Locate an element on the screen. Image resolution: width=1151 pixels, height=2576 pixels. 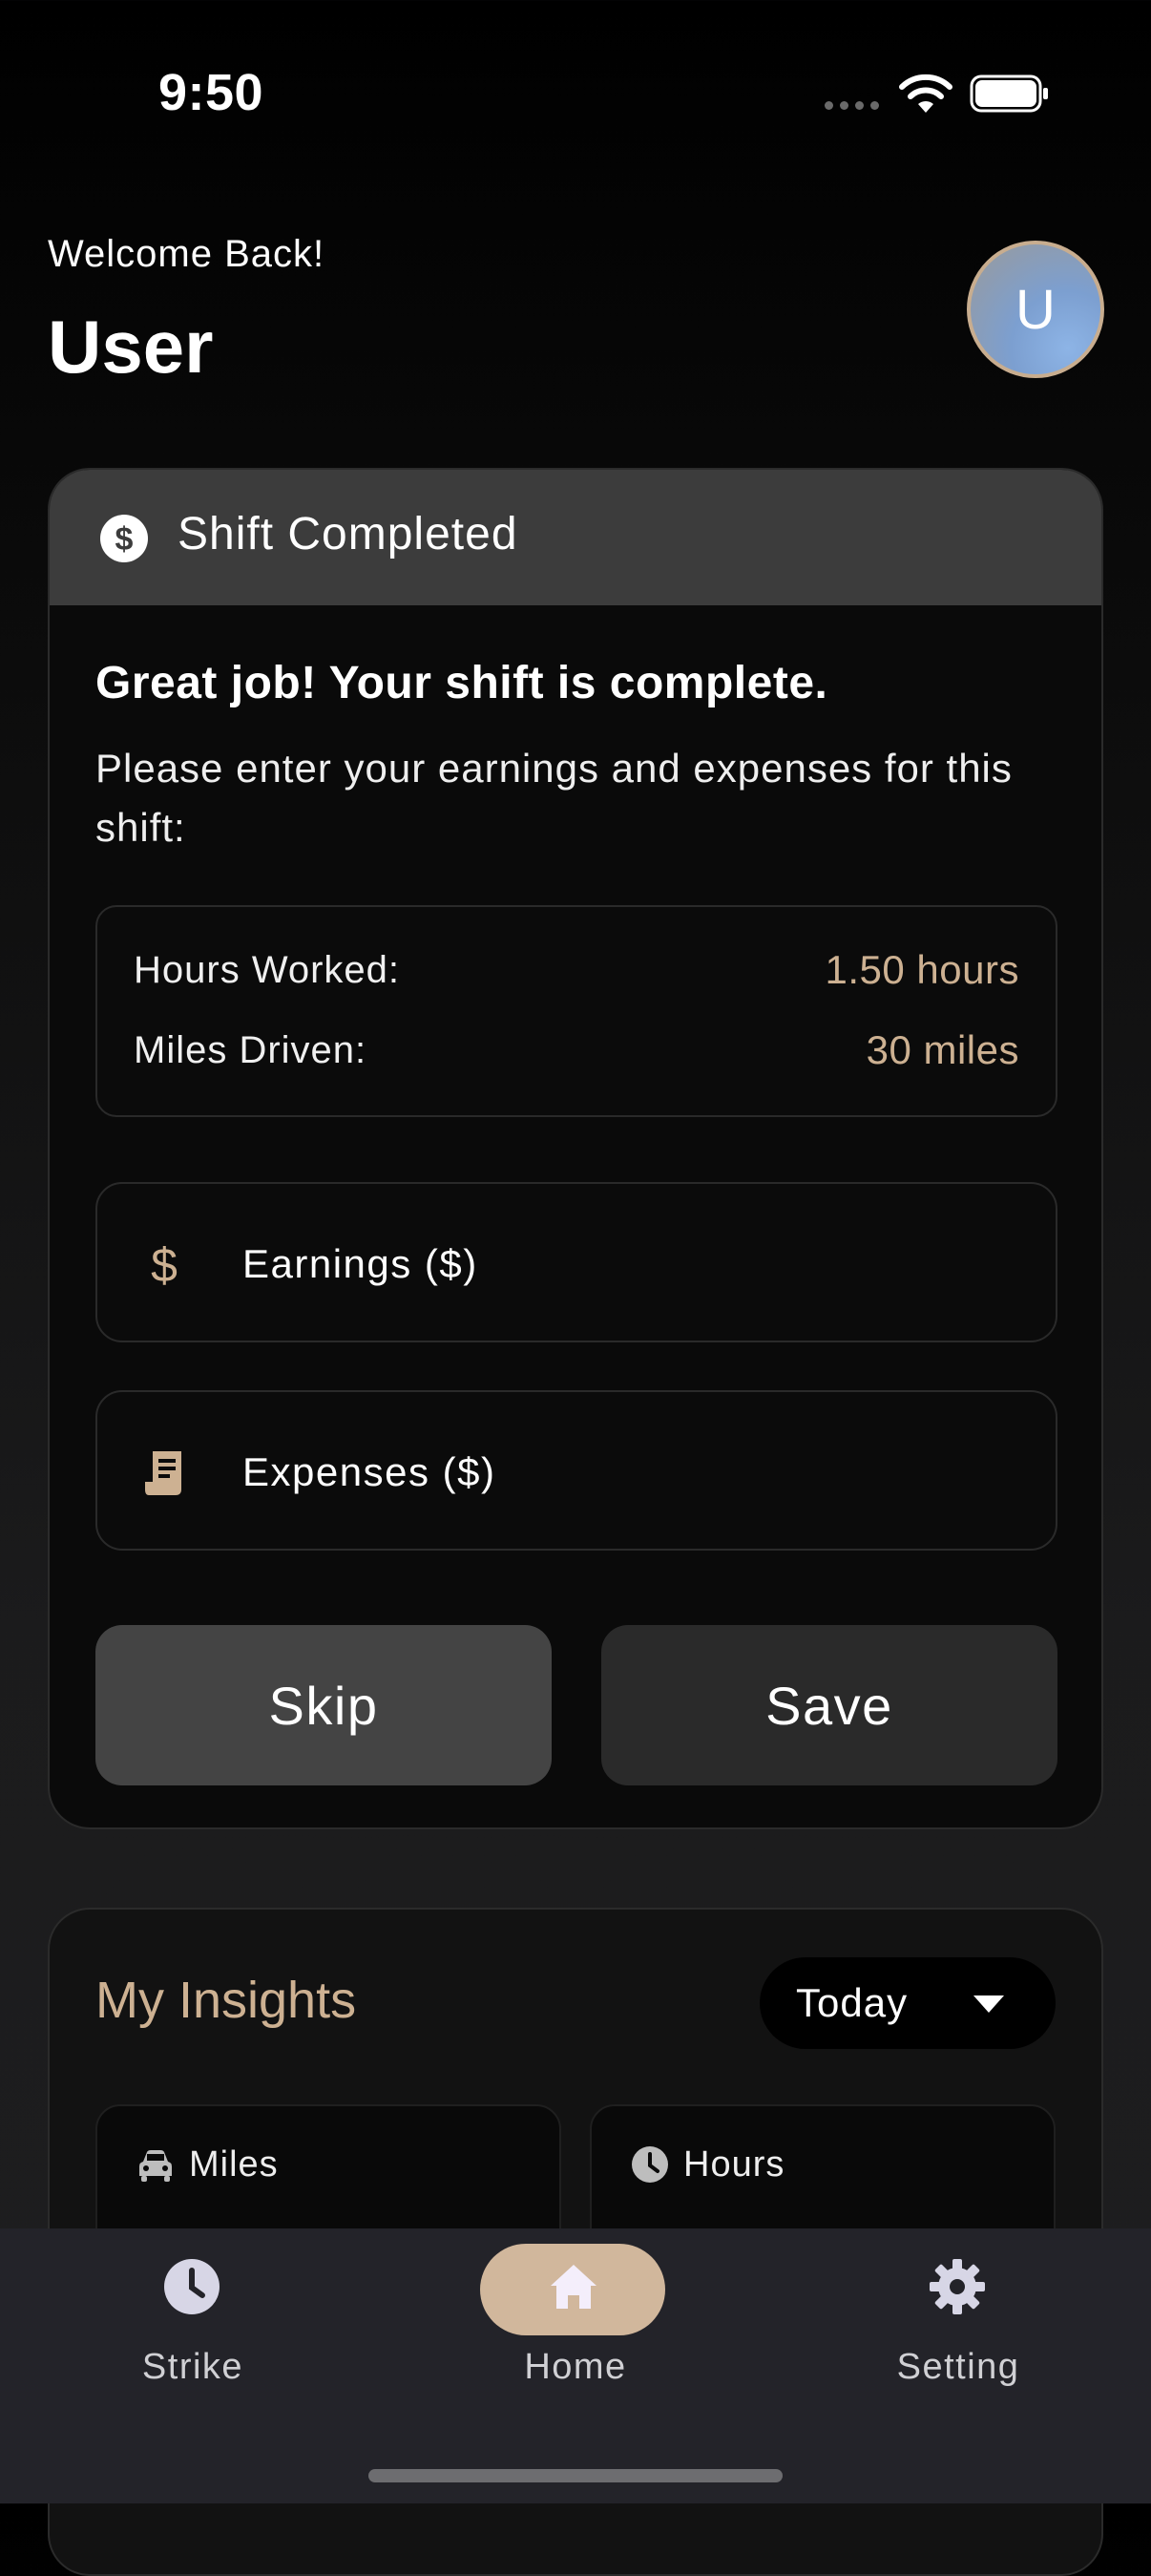
earnings-input is located at coordinates (624, 1264).